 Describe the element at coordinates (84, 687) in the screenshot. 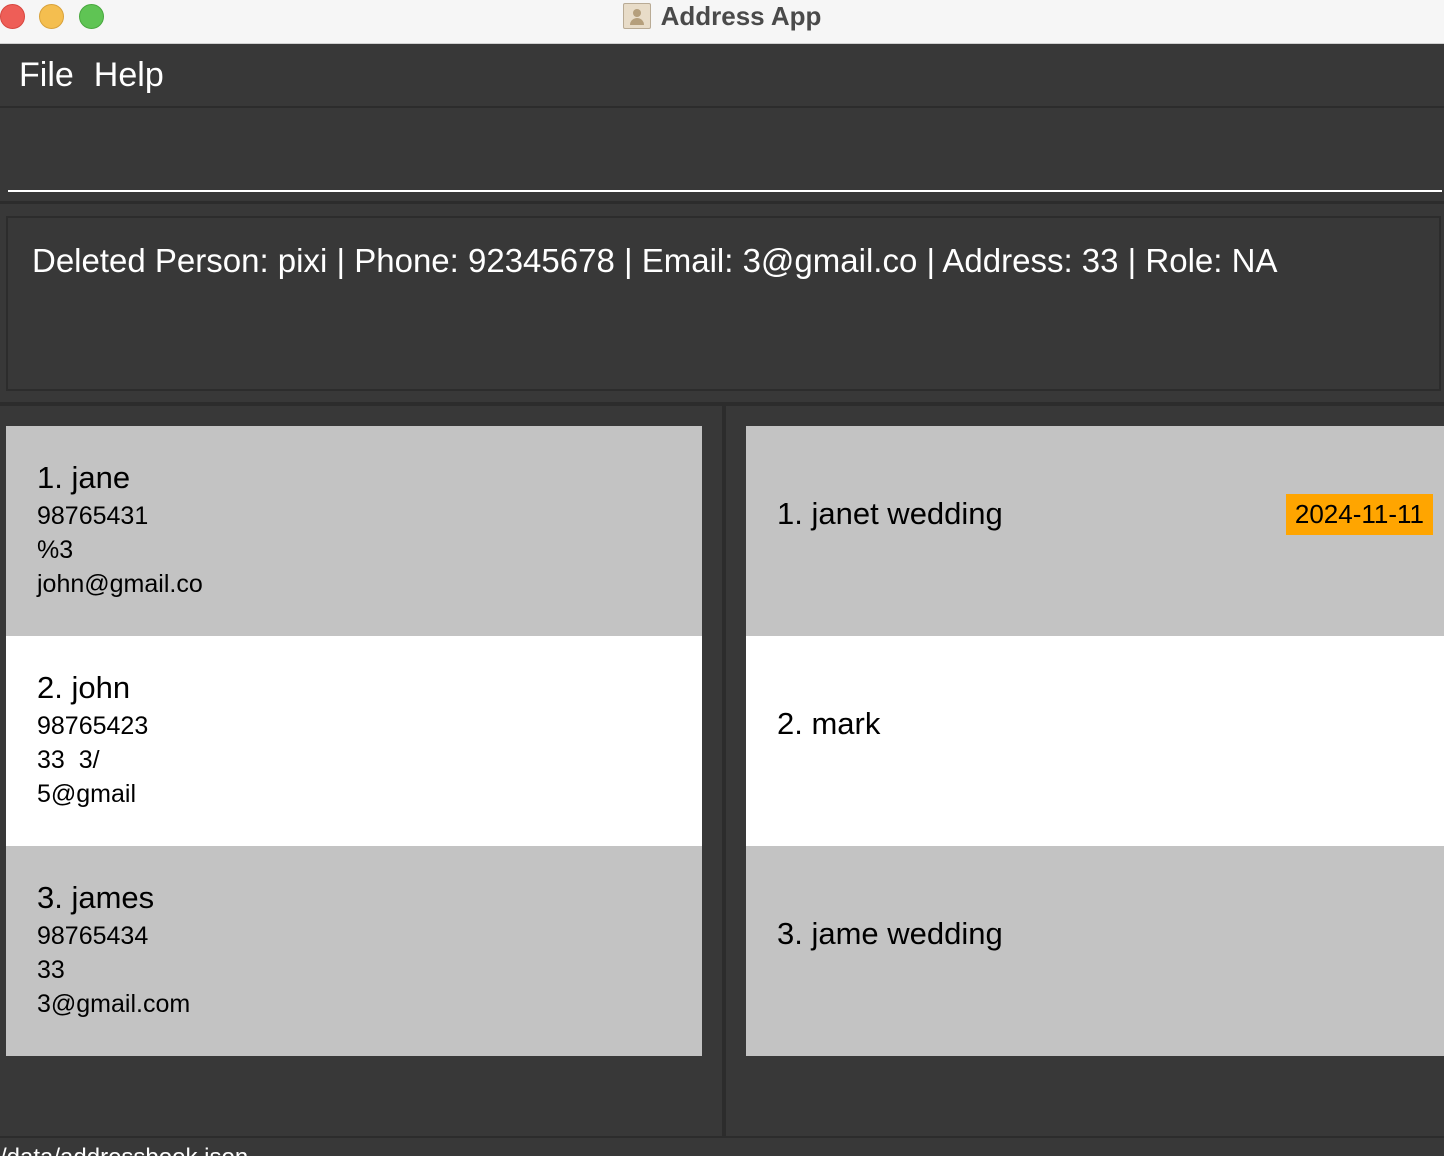

I see `person-name: 2. john` at that location.